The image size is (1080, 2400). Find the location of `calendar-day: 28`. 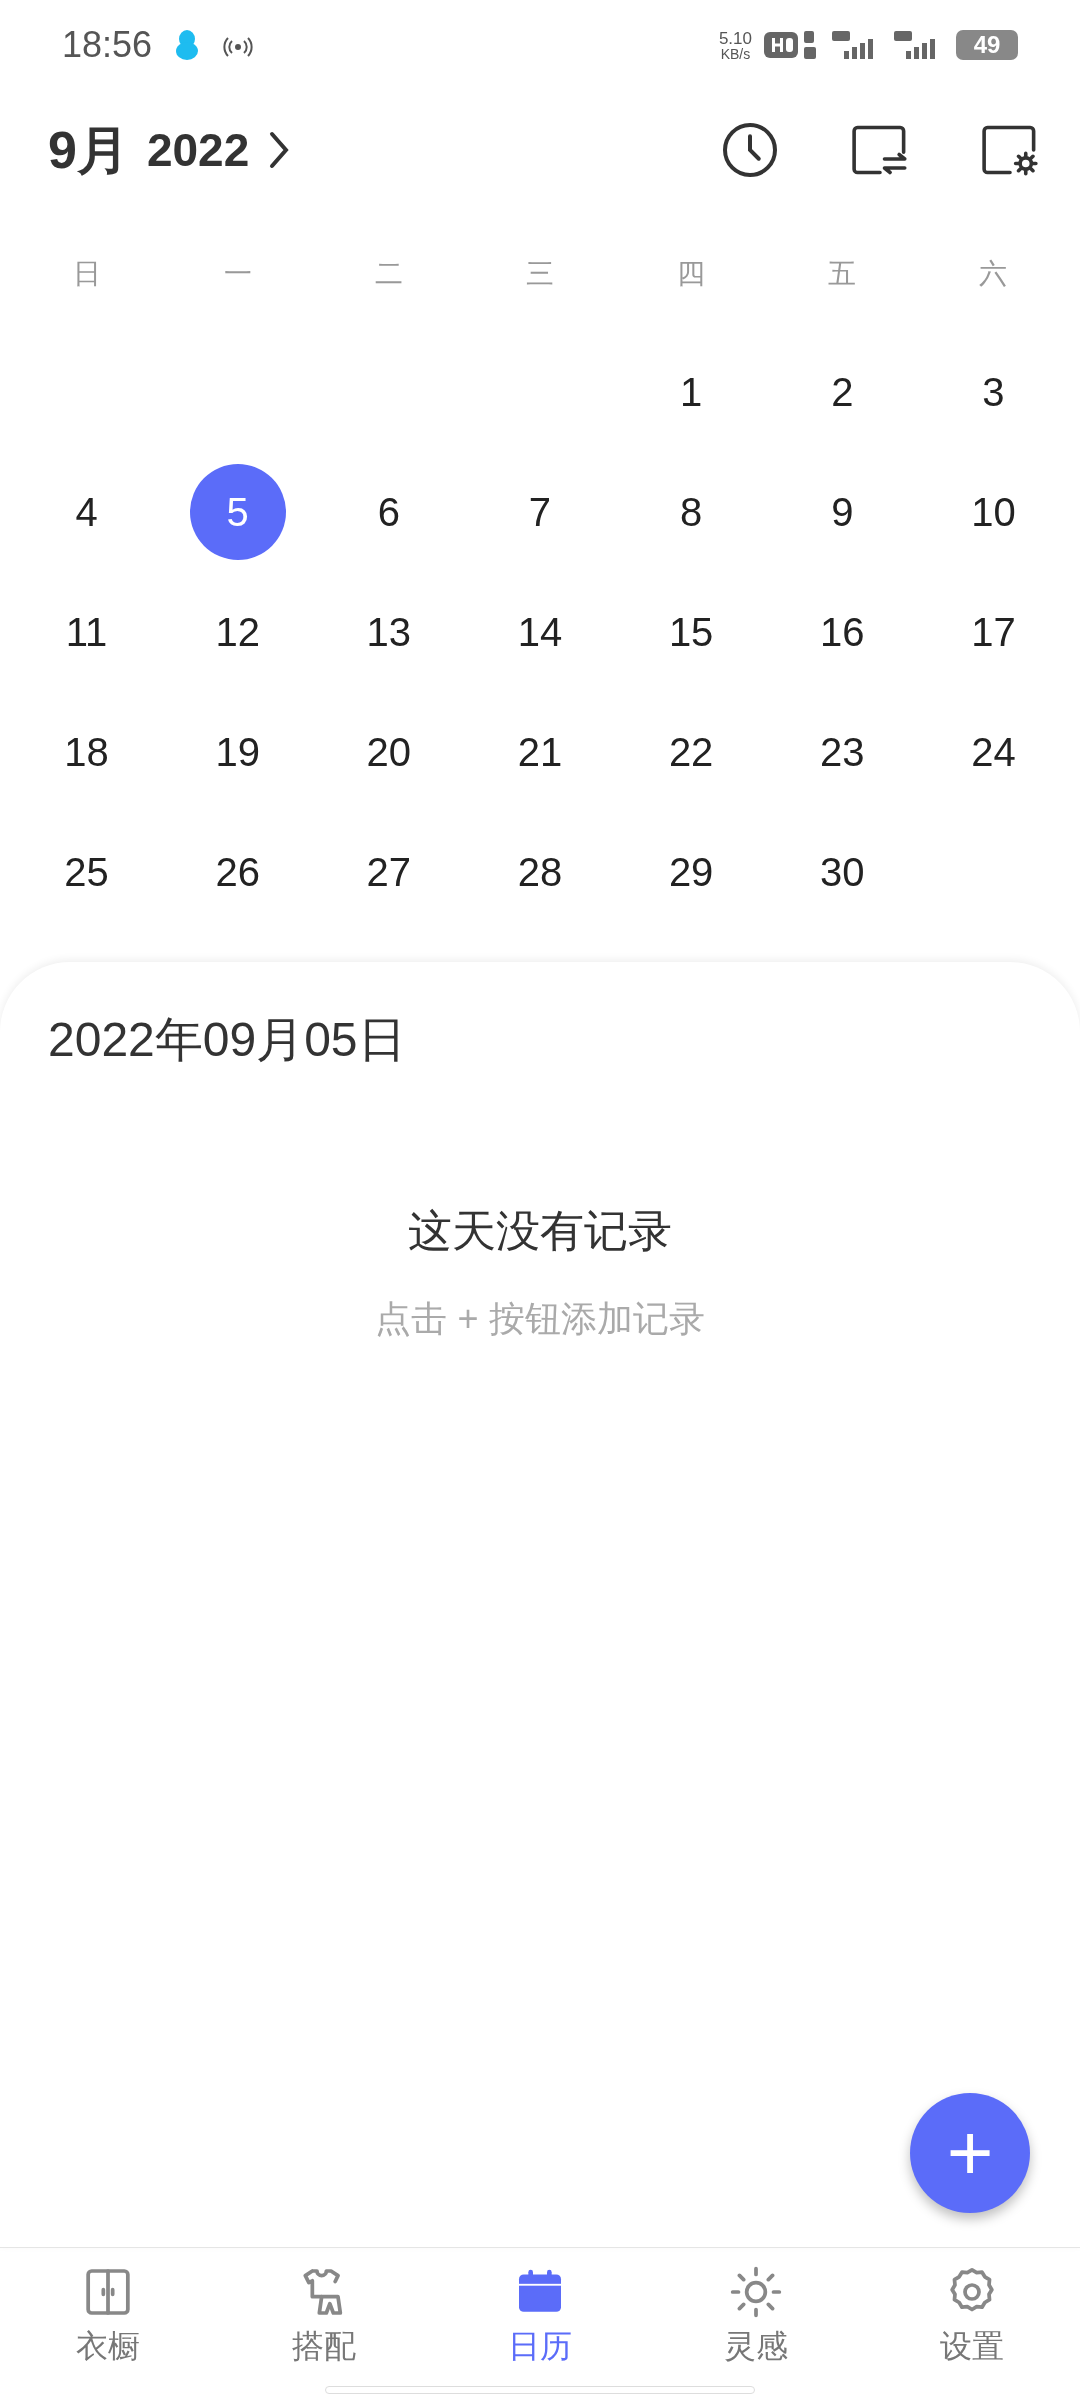

calendar-day: 28 is located at coordinates (540, 872).